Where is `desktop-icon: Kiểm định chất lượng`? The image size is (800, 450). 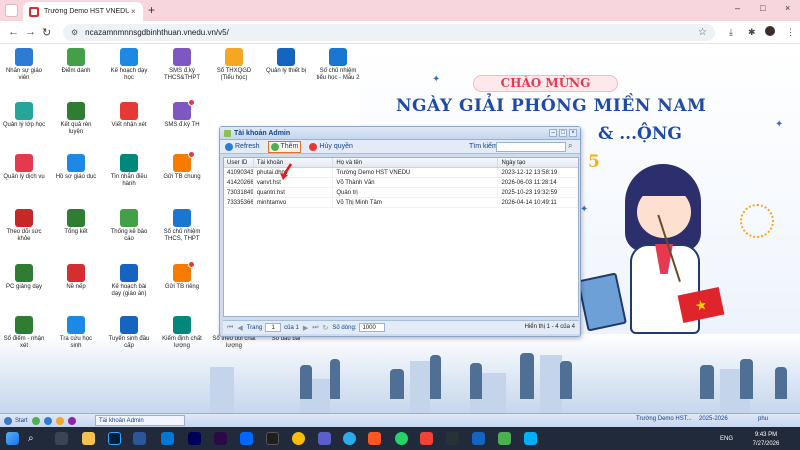
desktop-icon: Kiểm định chất lượng is located at coordinates (182, 333).